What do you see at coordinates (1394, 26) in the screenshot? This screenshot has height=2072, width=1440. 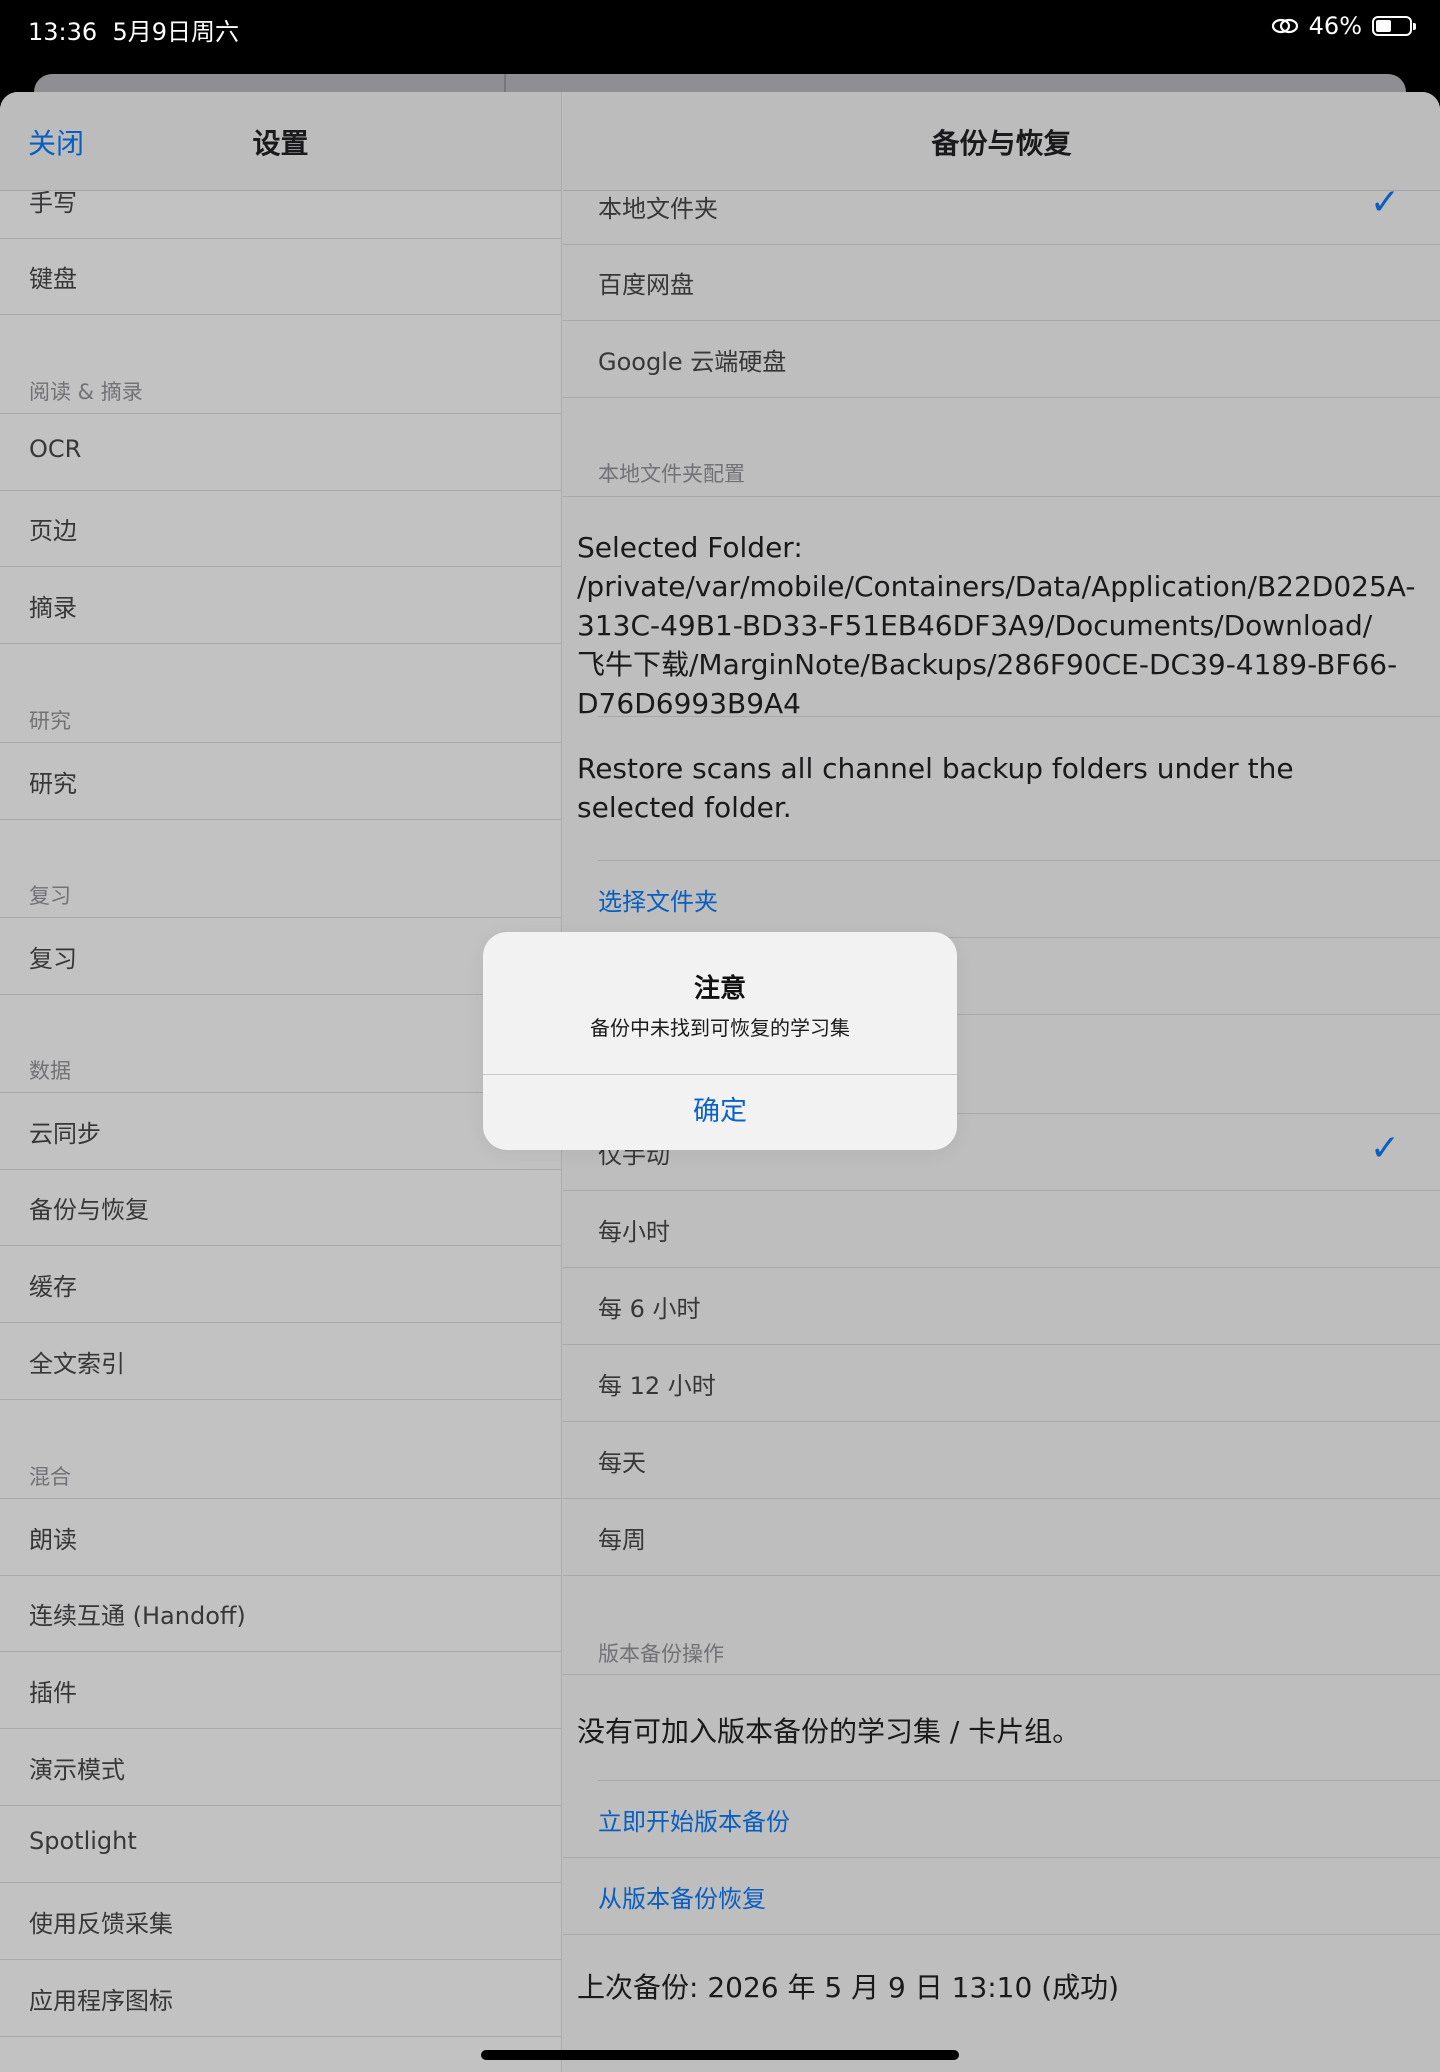 I see `battery-icon` at bounding box center [1394, 26].